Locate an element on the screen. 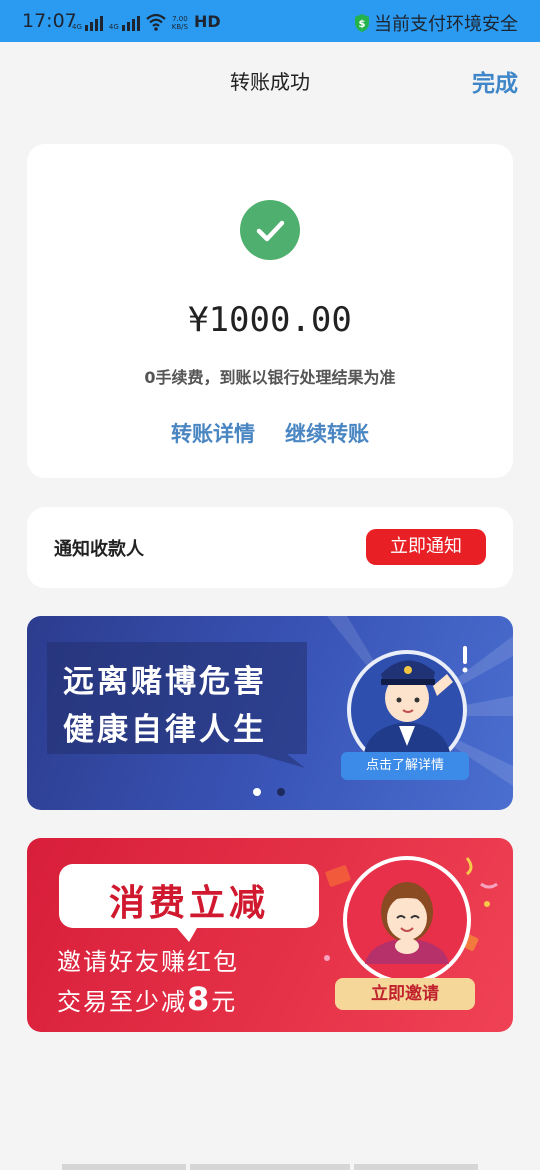 The width and height of the screenshot is (540, 1170). wifi-icon is located at coordinates (156, 22).